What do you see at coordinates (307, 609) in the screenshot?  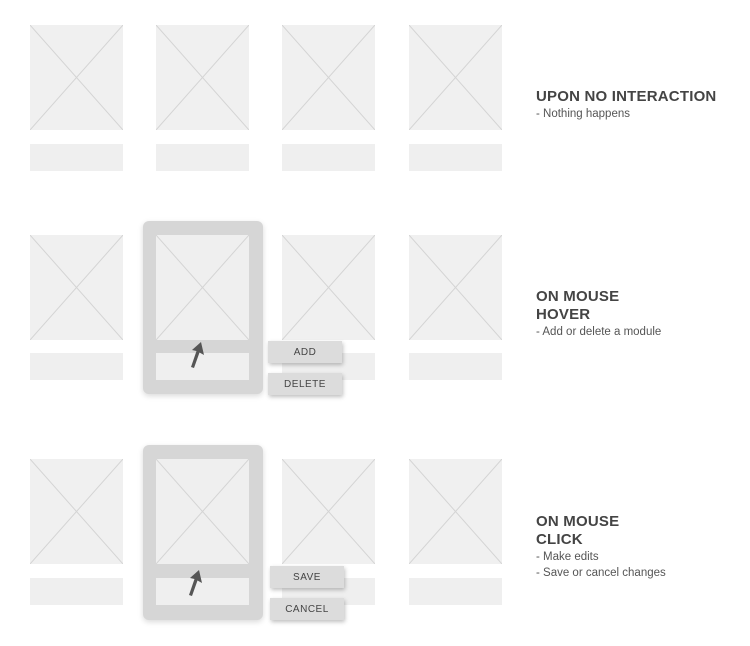 I see `cancel-button: CANCEL` at bounding box center [307, 609].